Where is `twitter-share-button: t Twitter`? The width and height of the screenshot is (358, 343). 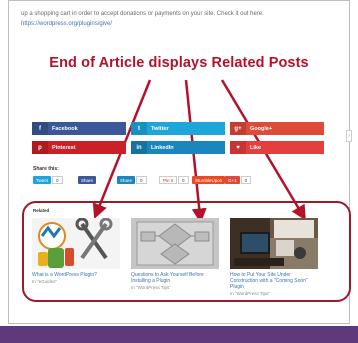
twitter-share-button: t Twitter is located at coordinates (178, 128).